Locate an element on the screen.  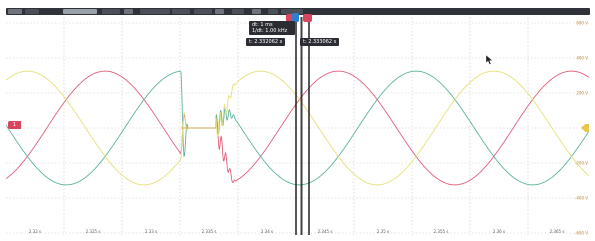
voltage-tick-label: -400 V is located at coordinates (581, 198).